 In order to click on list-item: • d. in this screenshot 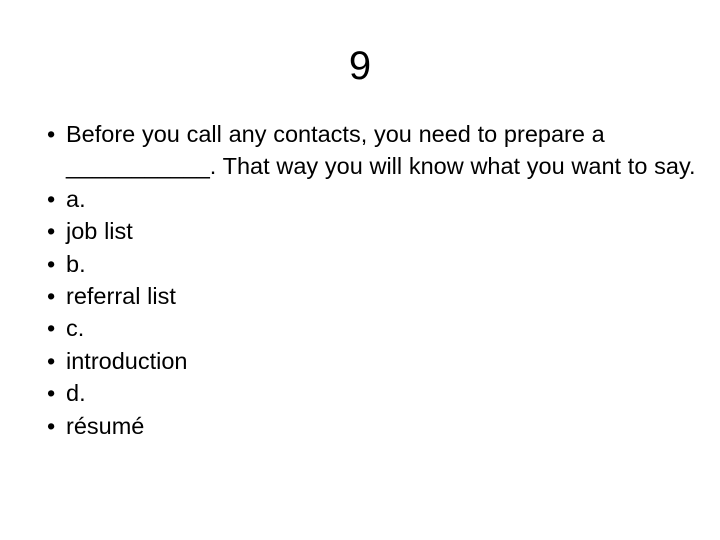, I will do `click(366, 393)`.